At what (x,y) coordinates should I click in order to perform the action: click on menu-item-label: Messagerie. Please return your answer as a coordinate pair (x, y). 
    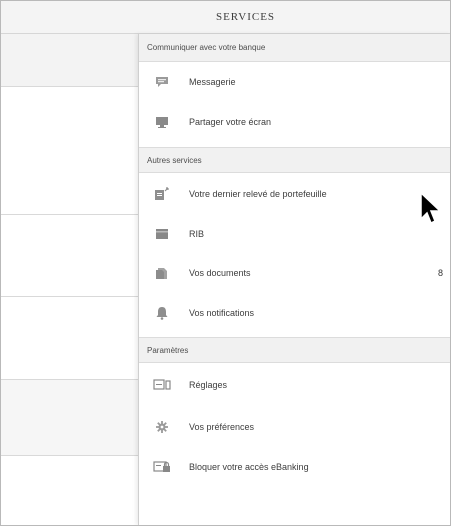
    Looking at the image, I should click on (212, 82).